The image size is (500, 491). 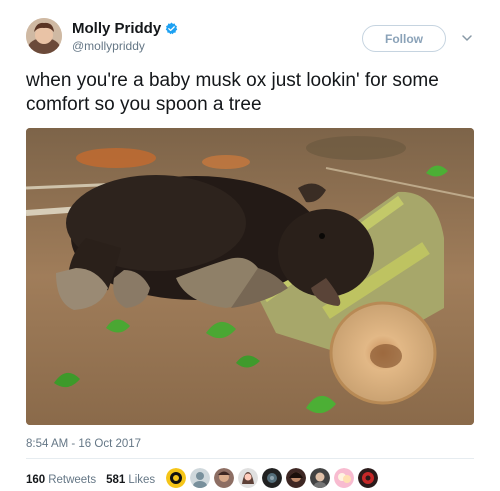 I want to click on tweet-timestamp: 8:54 AM - 16 Oct 2017, so click(x=83, y=444).